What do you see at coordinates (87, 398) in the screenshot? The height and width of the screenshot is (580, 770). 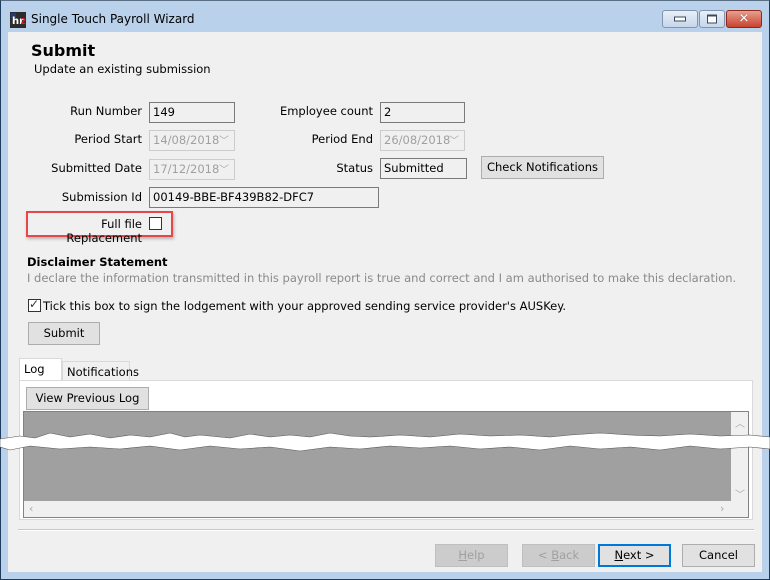 I see `view-previous-log-button: View Previous Log` at bounding box center [87, 398].